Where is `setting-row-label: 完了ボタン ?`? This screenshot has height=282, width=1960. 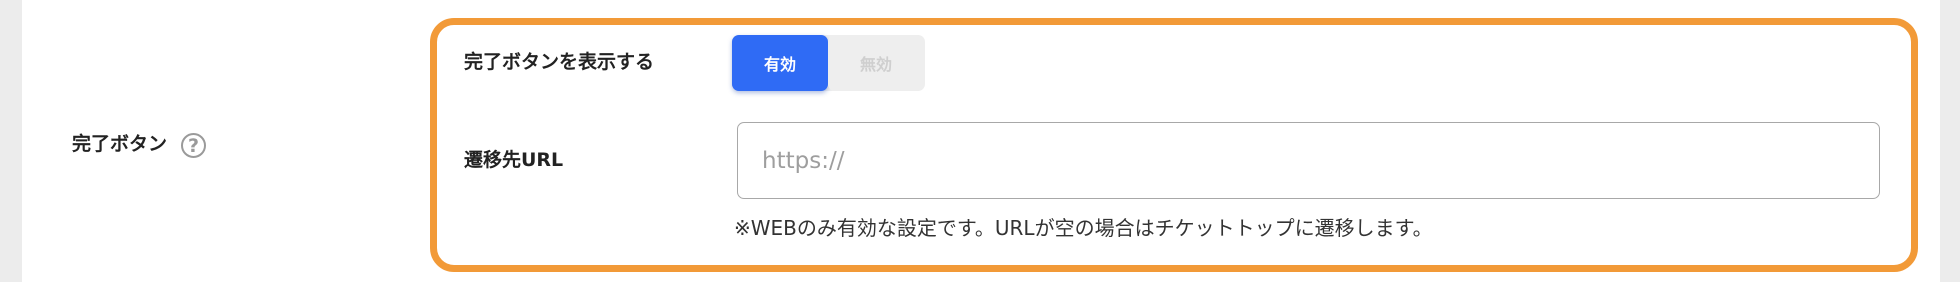 setting-row-label: 完了ボタン ? is located at coordinates (139, 144).